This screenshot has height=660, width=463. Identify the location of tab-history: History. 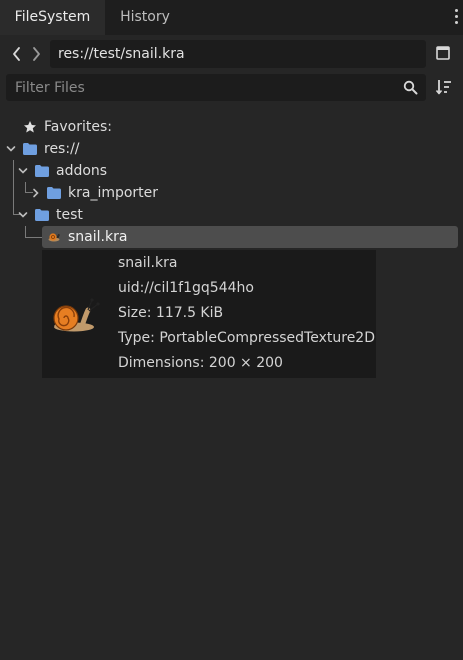
(145, 17).